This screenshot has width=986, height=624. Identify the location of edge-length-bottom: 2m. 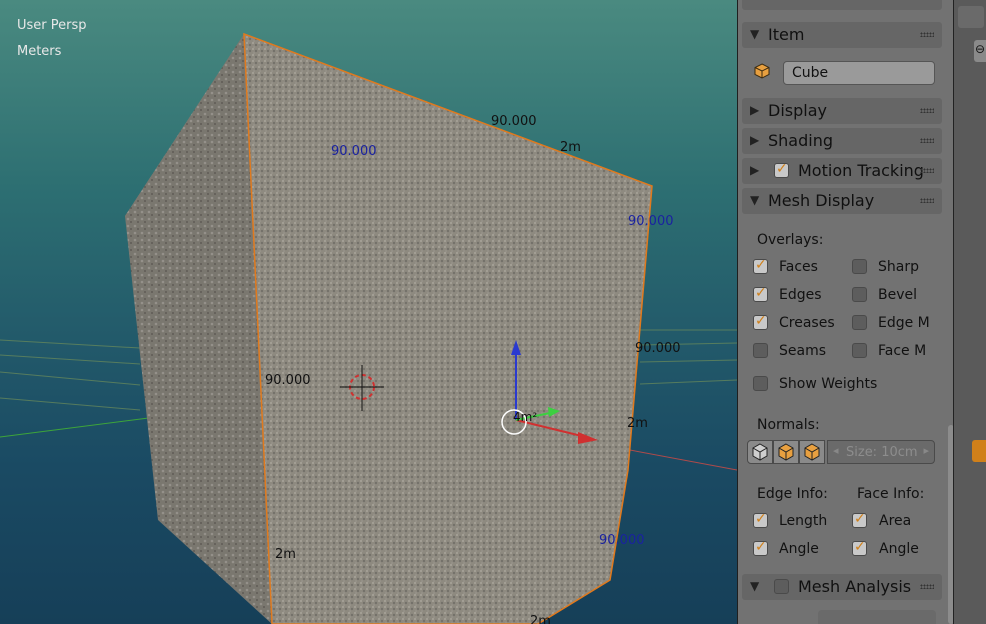
(540, 619).